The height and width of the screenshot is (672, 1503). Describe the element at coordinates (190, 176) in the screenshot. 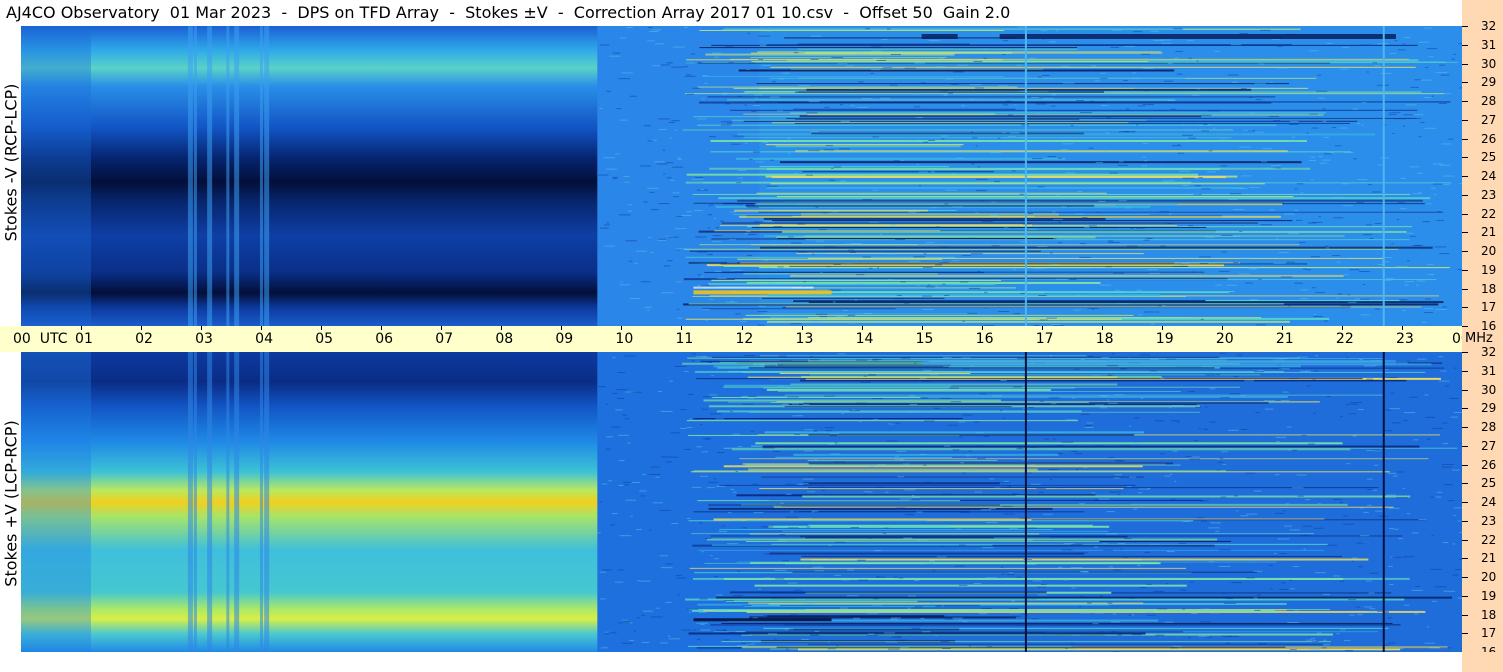

I see `vertical-band` at that location.